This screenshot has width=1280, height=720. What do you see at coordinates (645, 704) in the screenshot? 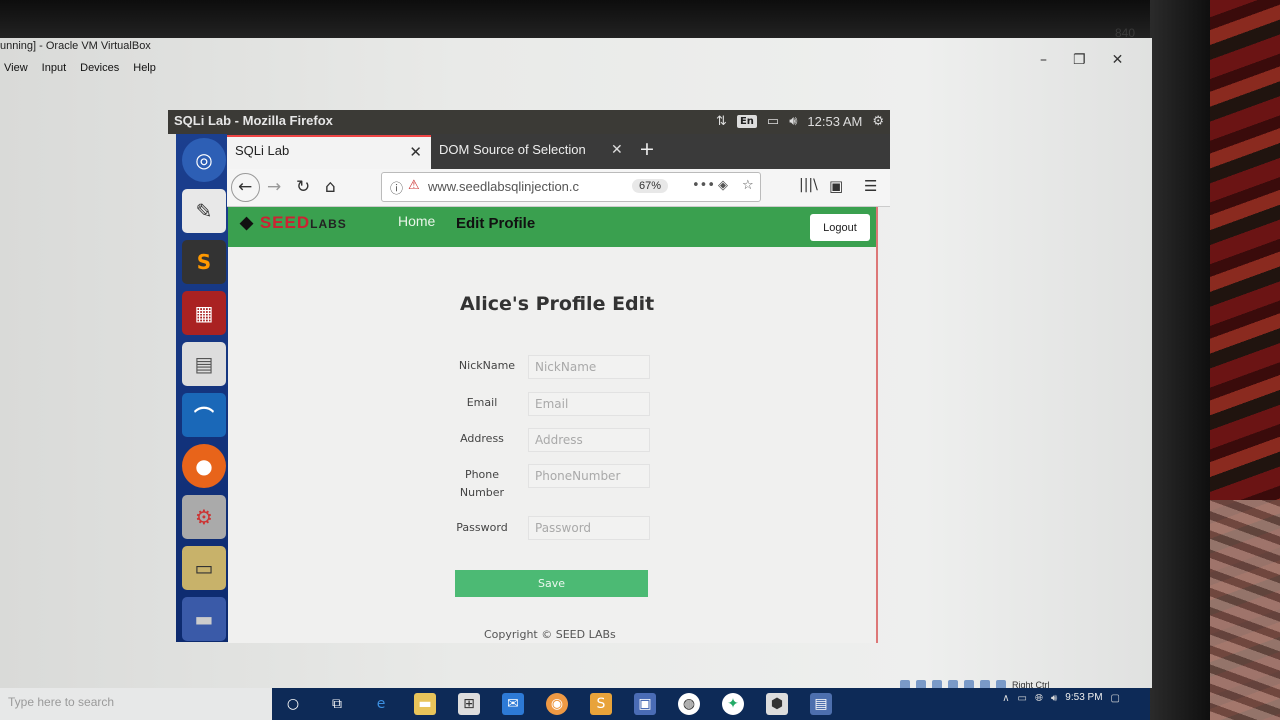
I see `app-window-icon: ▣` at bounding box center [645, 704].